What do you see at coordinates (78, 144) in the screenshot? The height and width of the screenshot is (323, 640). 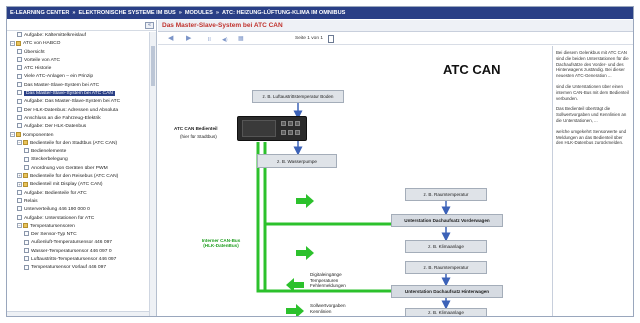 I see `tree-item: − Bedienteile für den Stadtbus (ATC CAN)` at bounding box center [78, 144].